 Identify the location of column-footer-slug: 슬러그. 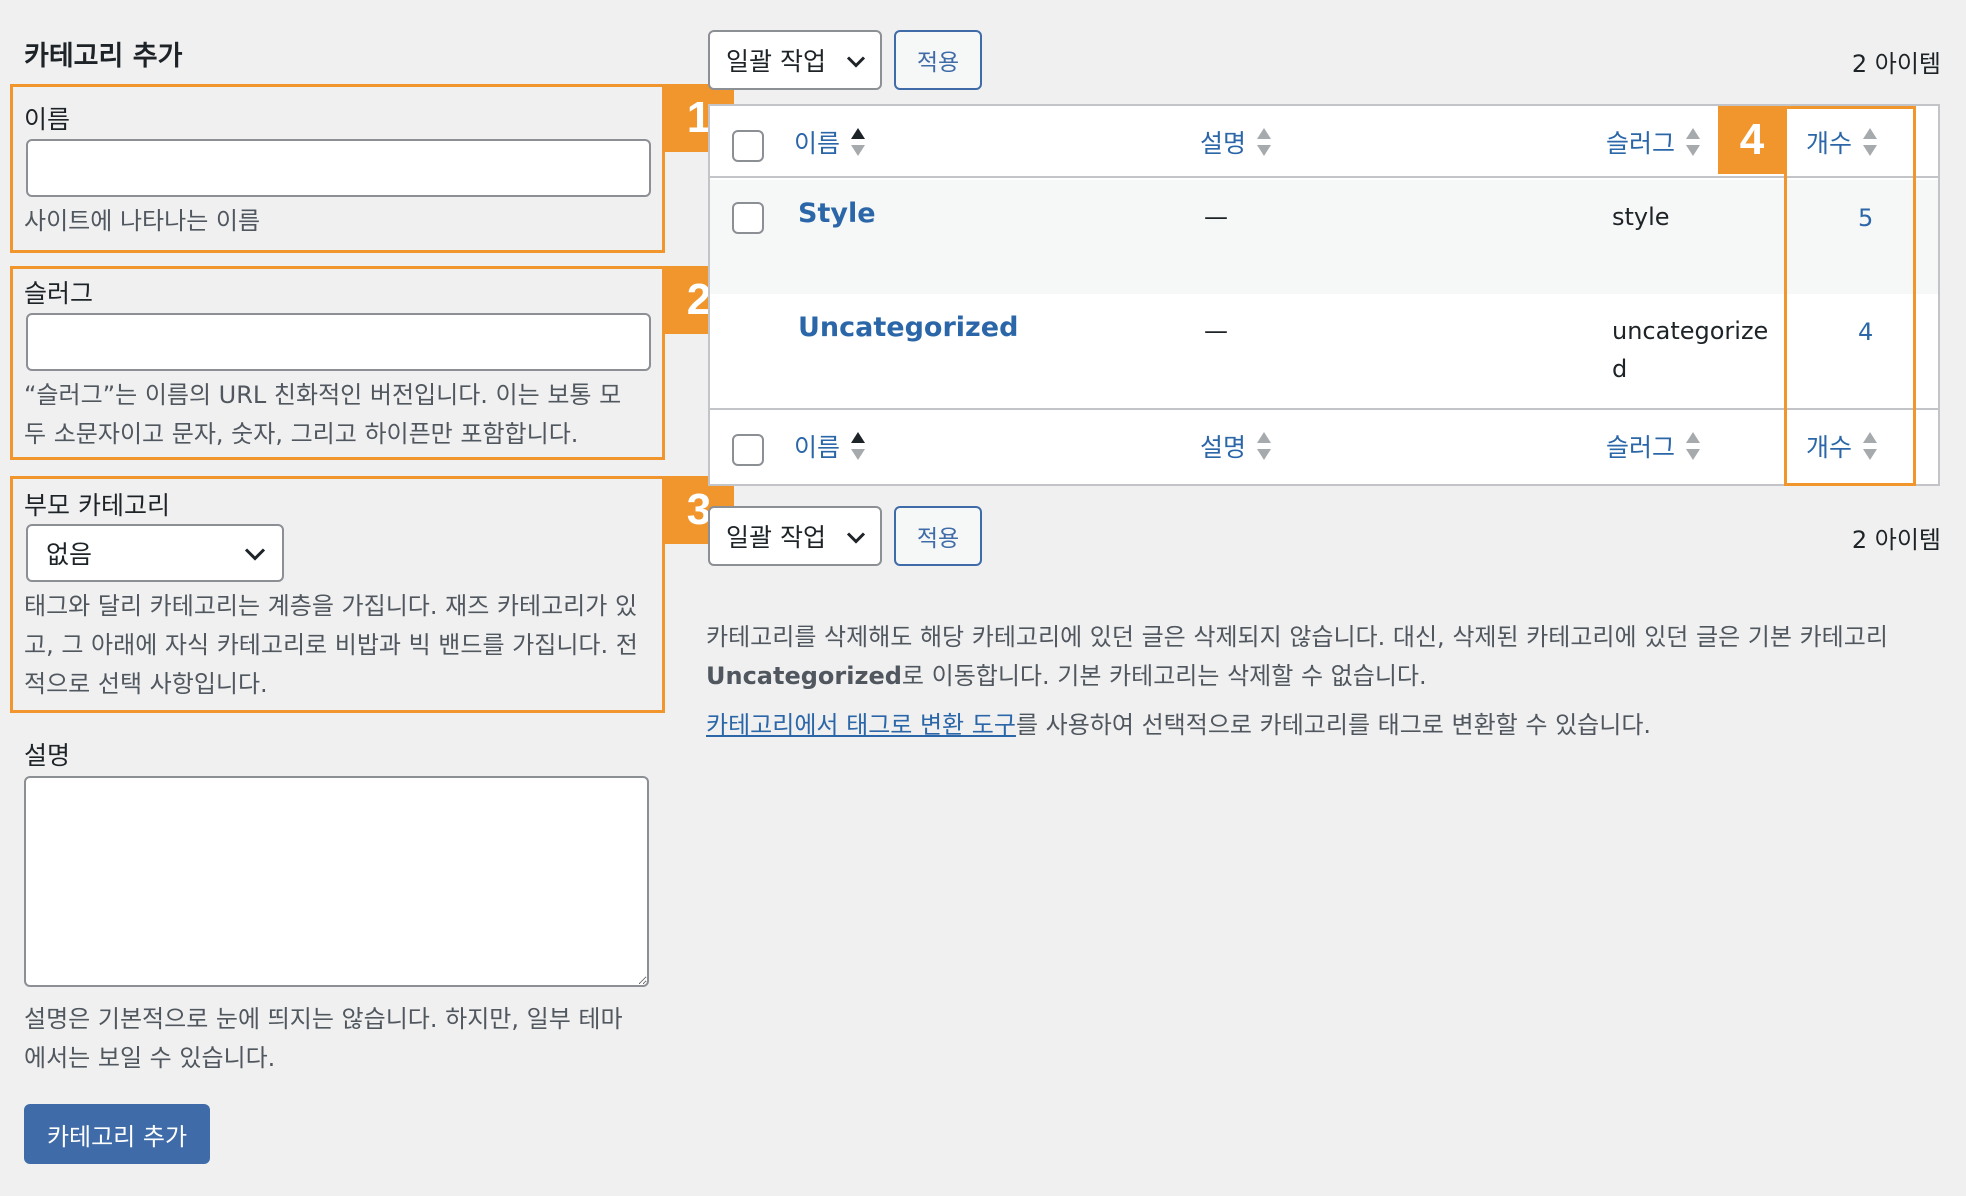
(1653, 446).